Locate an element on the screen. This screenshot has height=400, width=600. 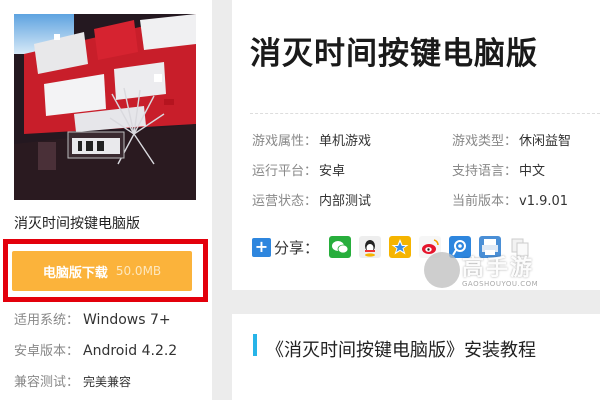
attr-key: 游戏类型： is located at coordinates (485, 141).